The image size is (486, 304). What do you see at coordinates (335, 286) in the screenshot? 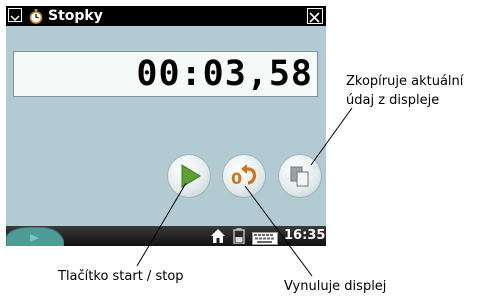
I see `reset-annotation: Vynuluje displej` at bounding box center [335, 286].